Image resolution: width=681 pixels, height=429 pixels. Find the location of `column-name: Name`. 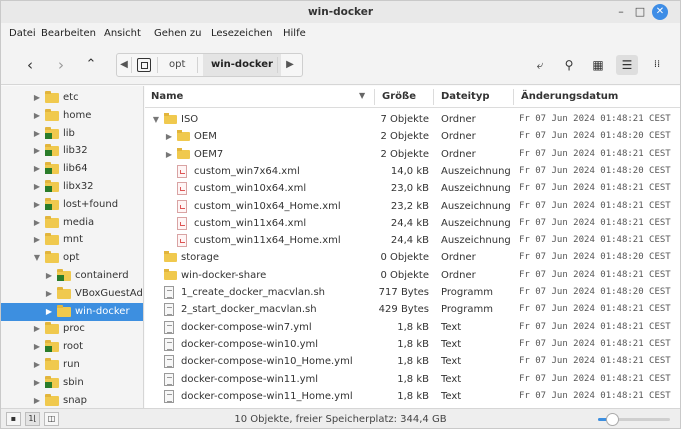

column-name: Name is located at coordinates (167, 96).